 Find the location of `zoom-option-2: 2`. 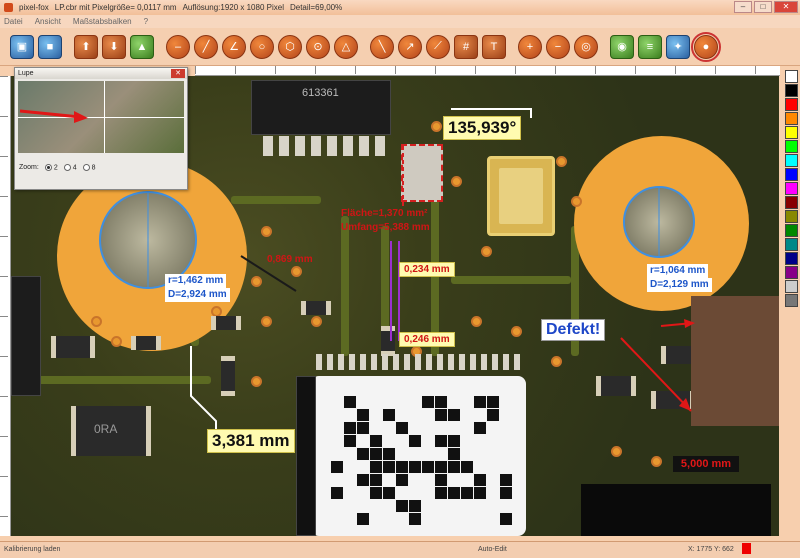

zoom-option-2: 2 is located at coordinates (51, 167).